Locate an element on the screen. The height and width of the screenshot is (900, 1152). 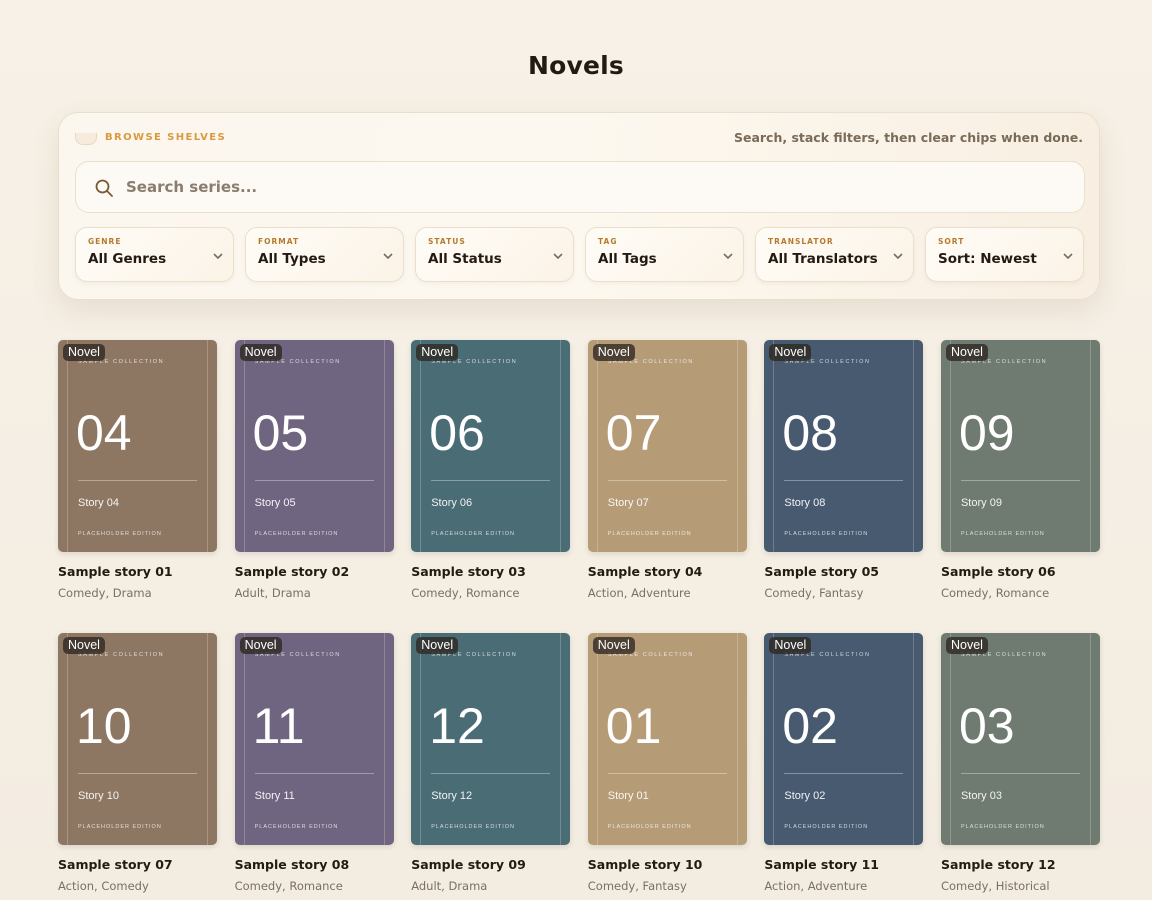
select-value: Sort: Newest is located at coordinates (987, 259).